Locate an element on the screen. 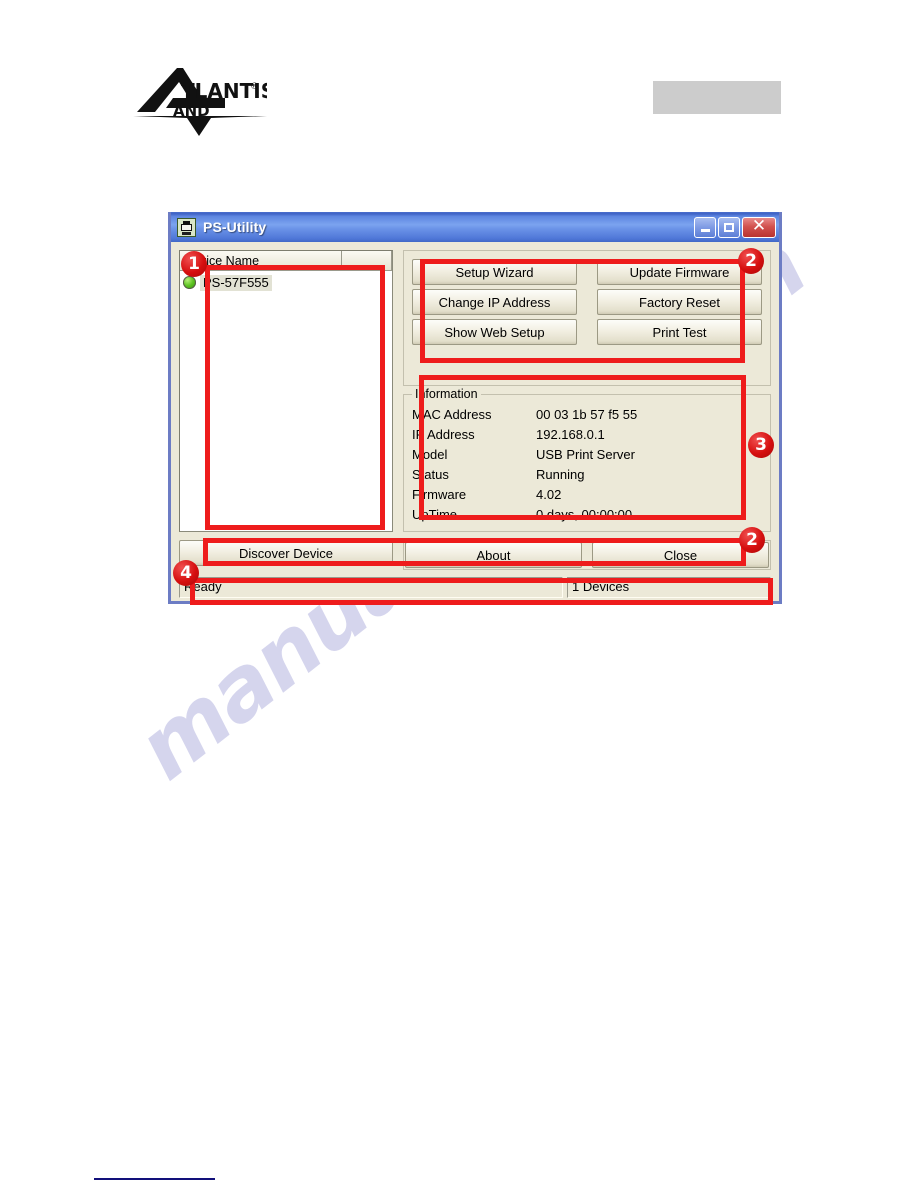  about-button: About is located at coordinates (493, 555).